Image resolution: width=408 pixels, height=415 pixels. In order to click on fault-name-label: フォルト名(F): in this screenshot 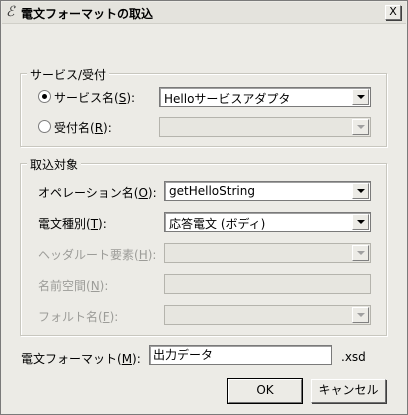, I will do `click(78, 317)`.